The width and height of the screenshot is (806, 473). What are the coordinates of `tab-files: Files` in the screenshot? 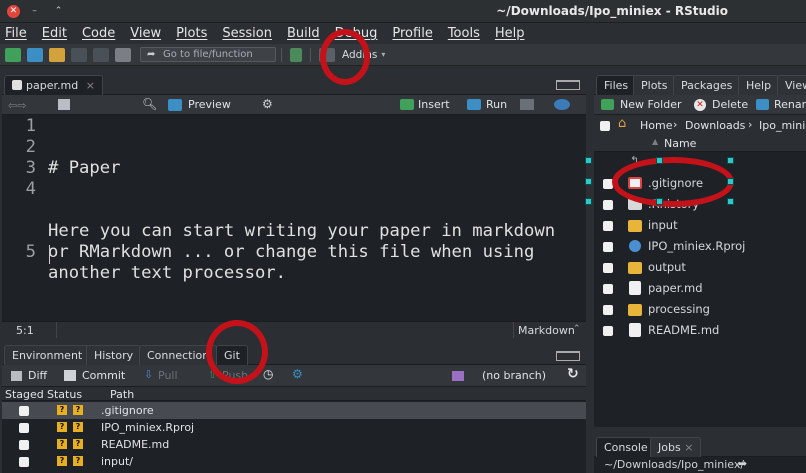 It's located at (616, 85).